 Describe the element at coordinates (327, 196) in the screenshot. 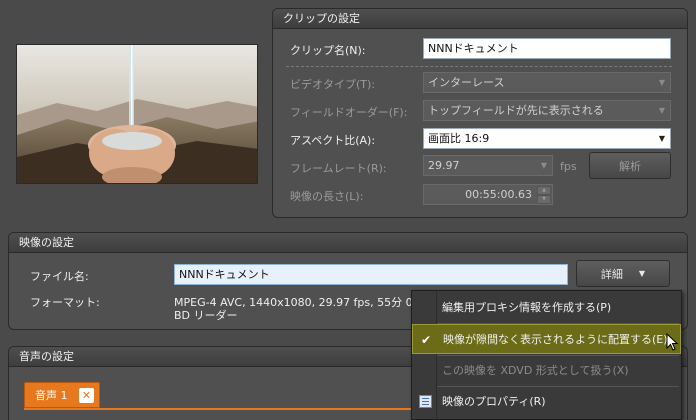

I see `duration-label: 映像の長さ(L):` at that location.